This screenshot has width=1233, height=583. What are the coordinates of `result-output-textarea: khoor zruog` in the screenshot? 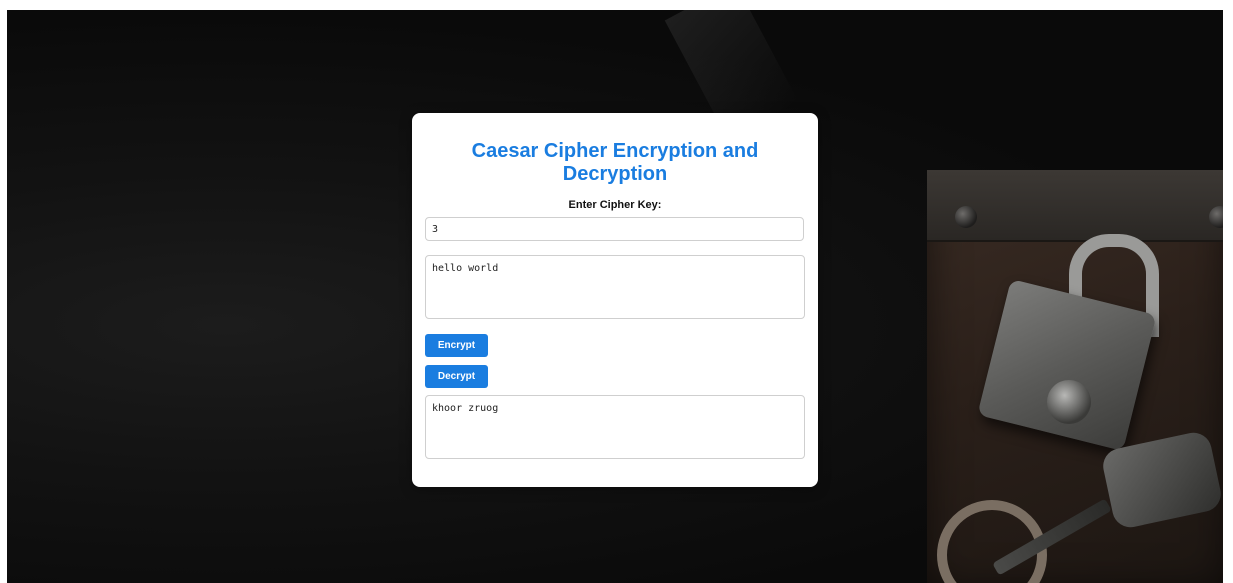 It's located at (615, 427).